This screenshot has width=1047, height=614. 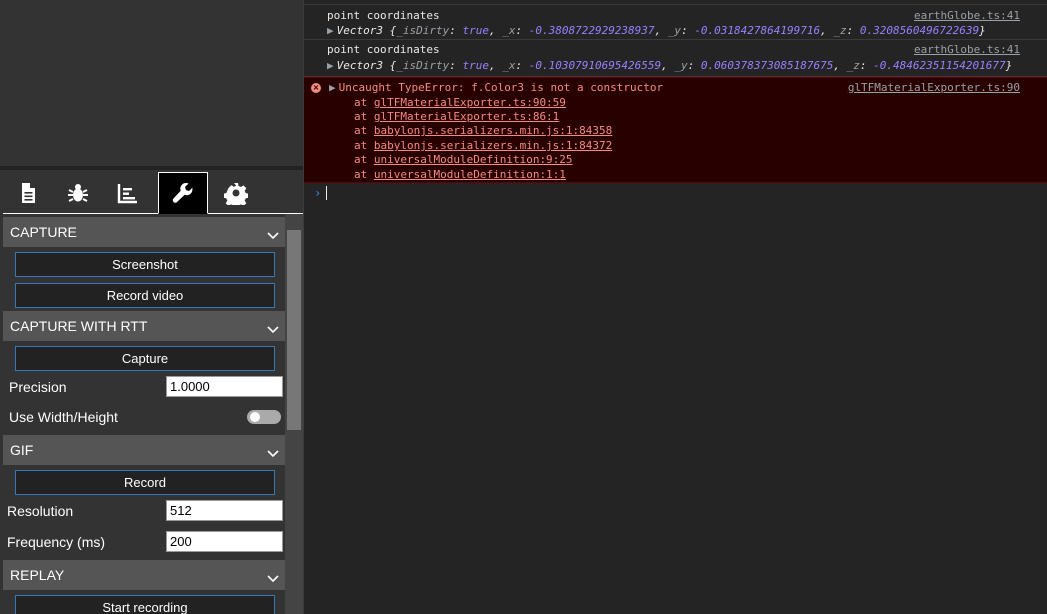 I want to click on x-value: -0.3808722929238937, so click(x=591, y=30).